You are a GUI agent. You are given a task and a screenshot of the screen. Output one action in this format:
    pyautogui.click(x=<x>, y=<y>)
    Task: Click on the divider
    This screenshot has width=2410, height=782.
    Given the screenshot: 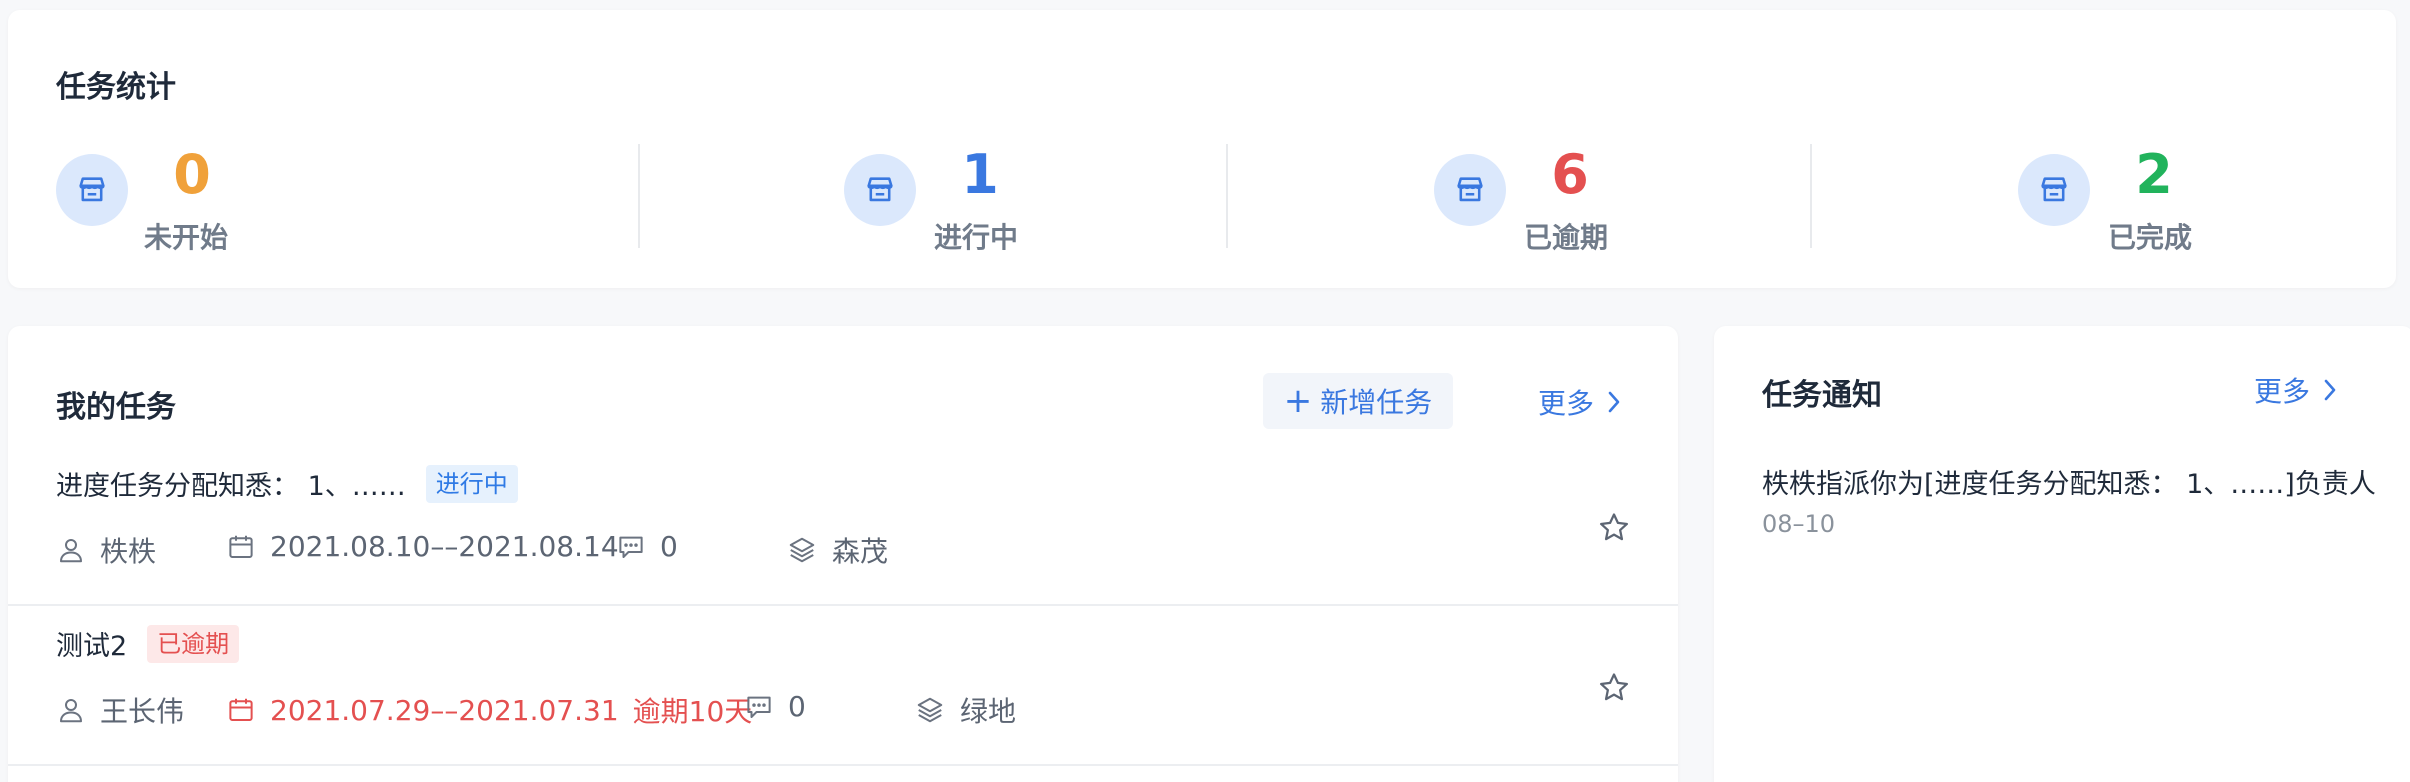 What is the action you would take?
    pyautogui.click(x=639, y=196)
    